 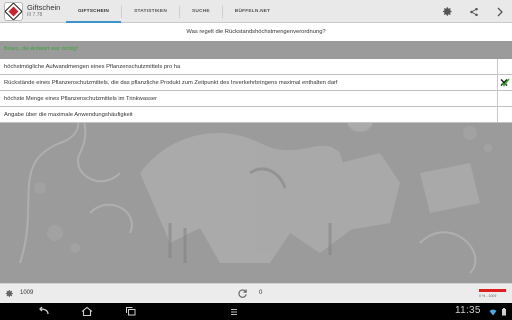 I want to click on tab-statistiken: STATISTIKEN, so click(x=150, y=11).